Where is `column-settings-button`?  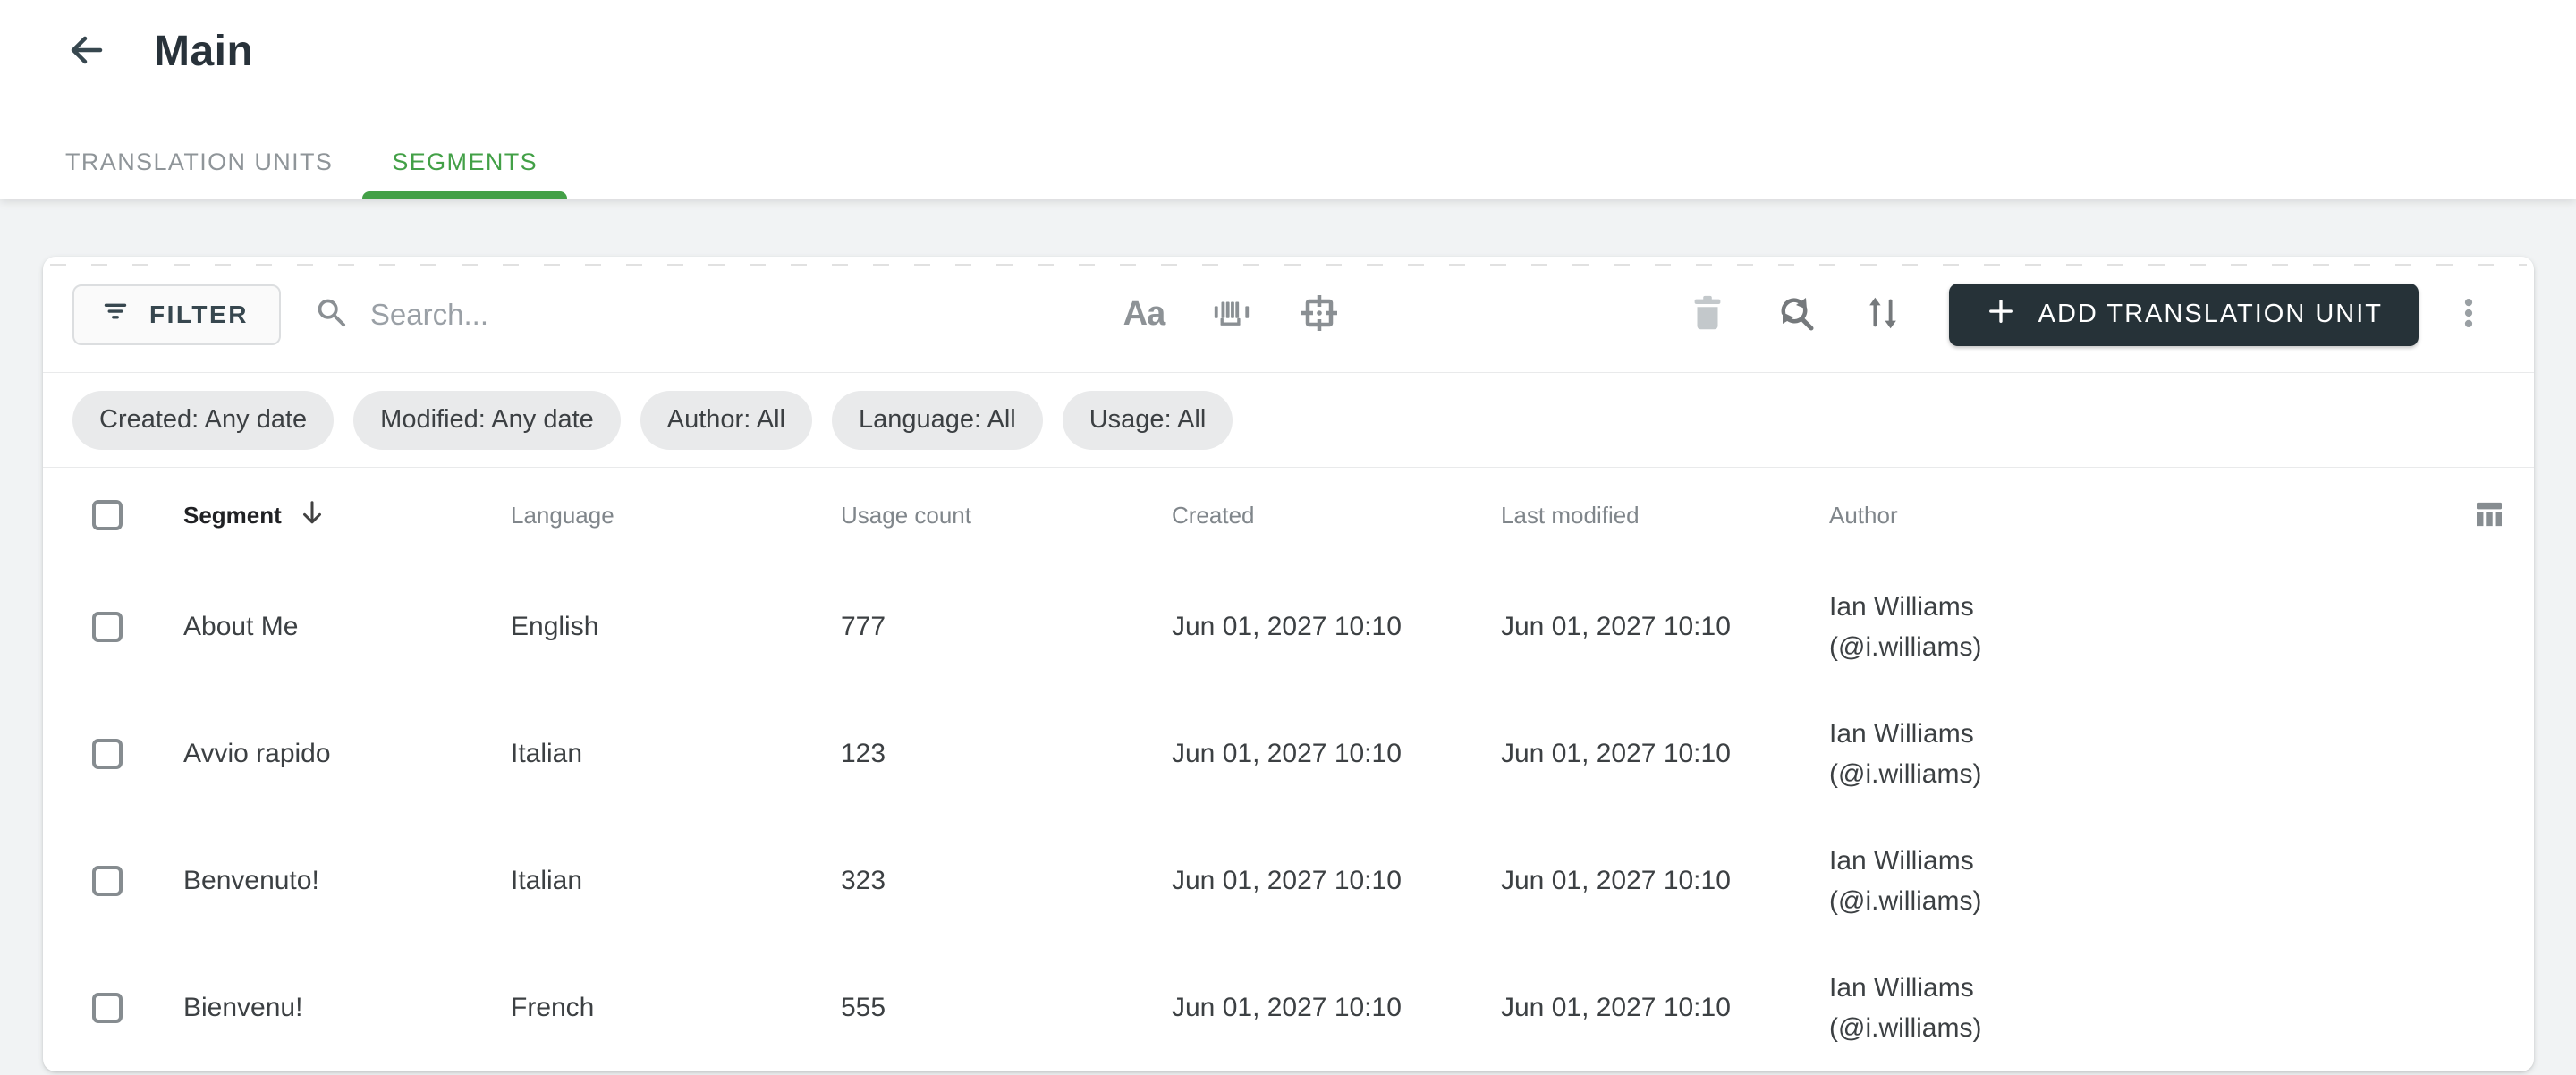
column-settings-button is located at coordinates (2489, 515).